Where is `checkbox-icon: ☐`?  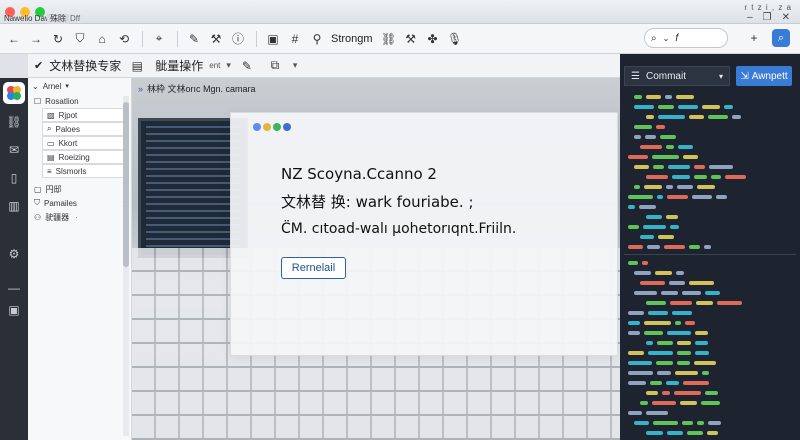 checkbox-icon: ☐ is located at coordinates (37, 101).